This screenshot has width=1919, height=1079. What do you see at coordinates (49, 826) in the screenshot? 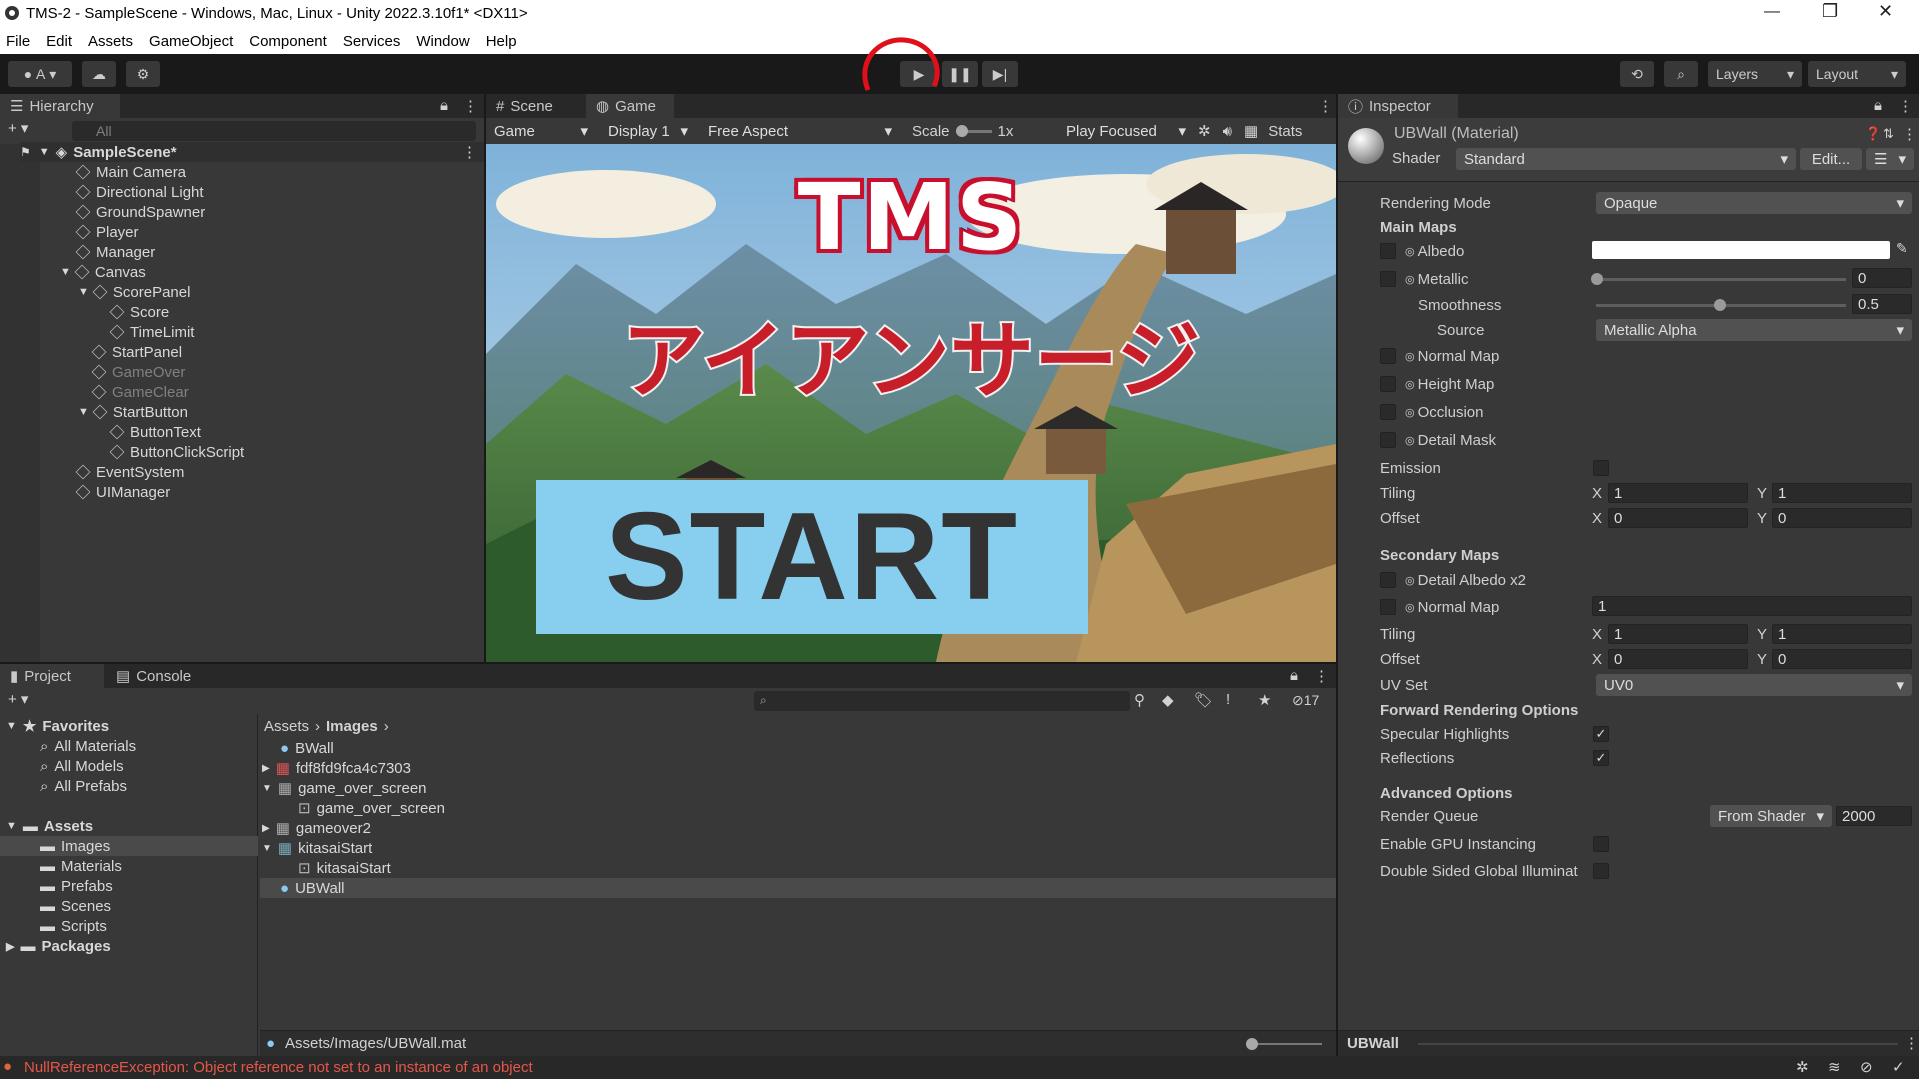
I see `assets-root: ▼ ▬ Assets` at bounding box center [49, 826].